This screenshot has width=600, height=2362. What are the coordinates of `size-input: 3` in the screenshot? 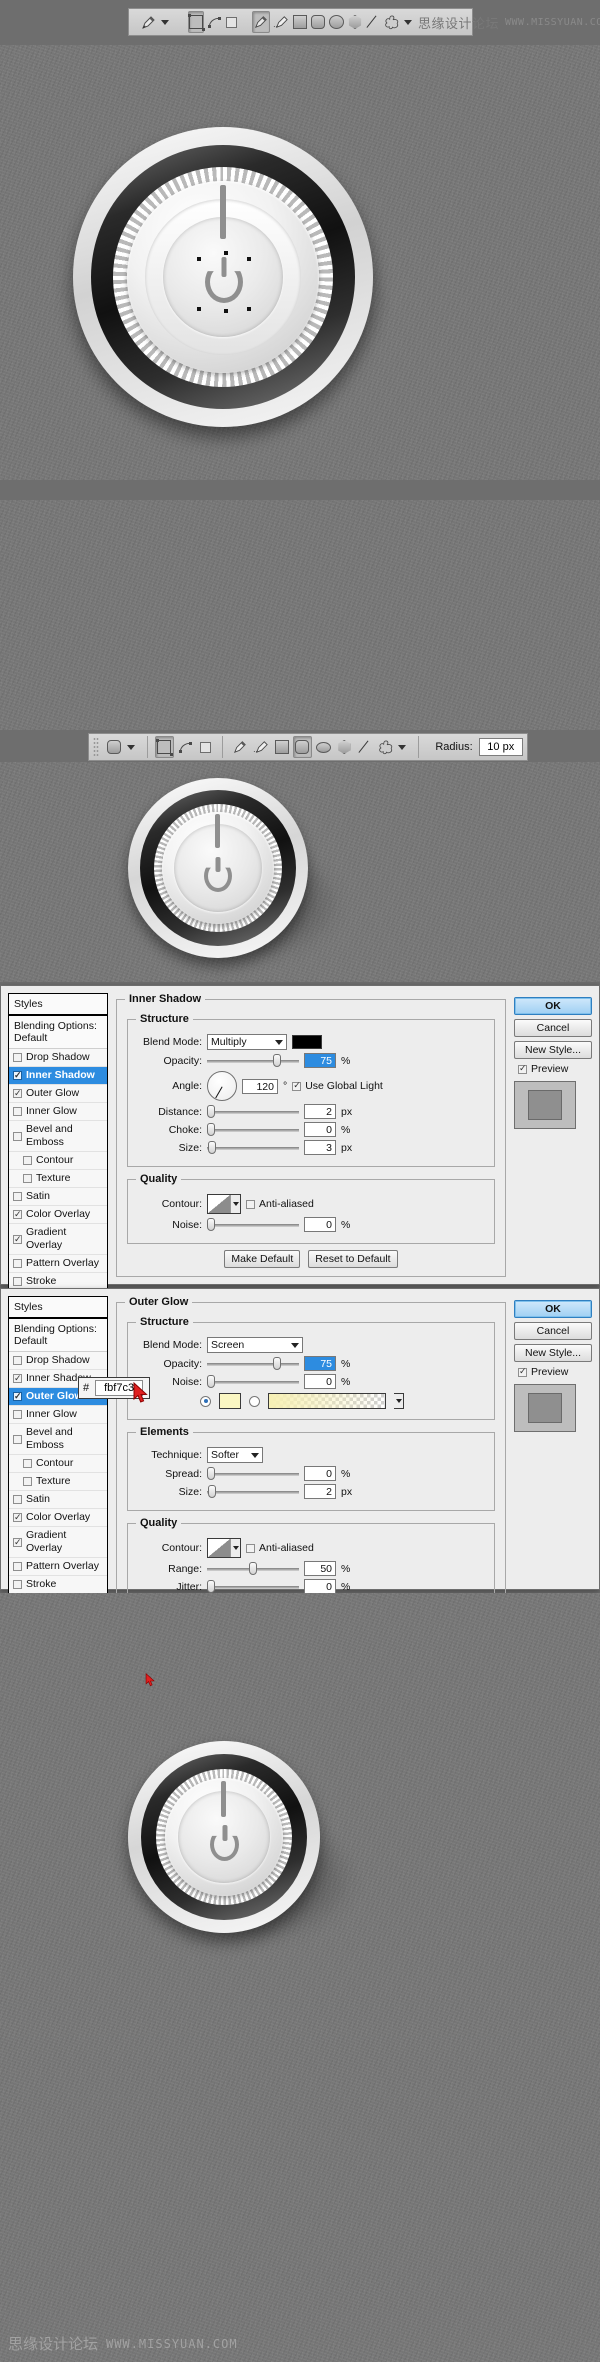 It's located at (320, 1147).